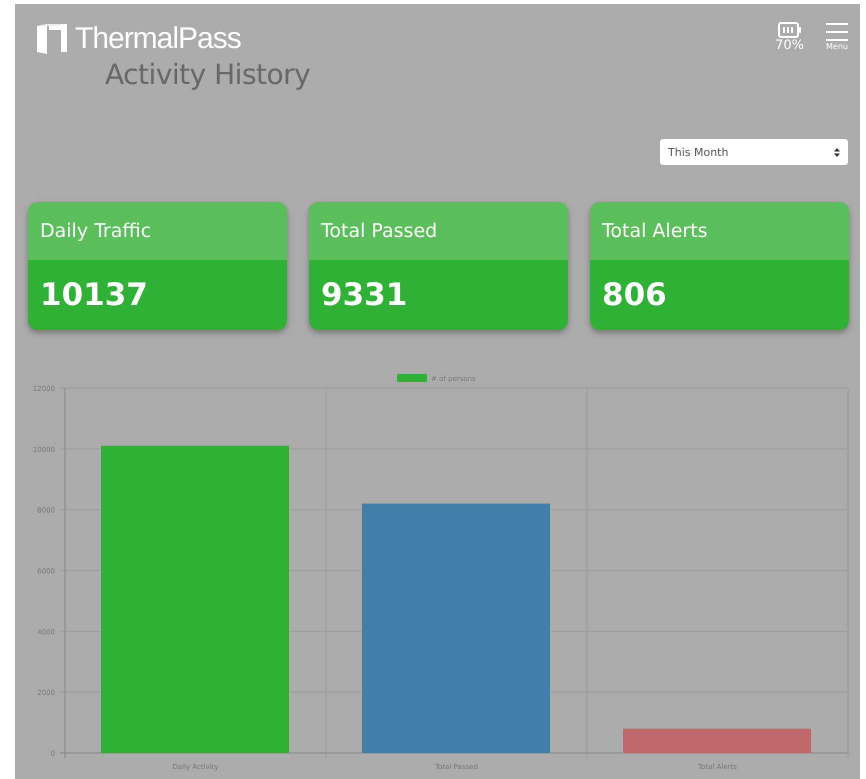 The width and height of the screenshot is (866, 779). I want to click on stat-label: Total Passed, so click(438, 231).